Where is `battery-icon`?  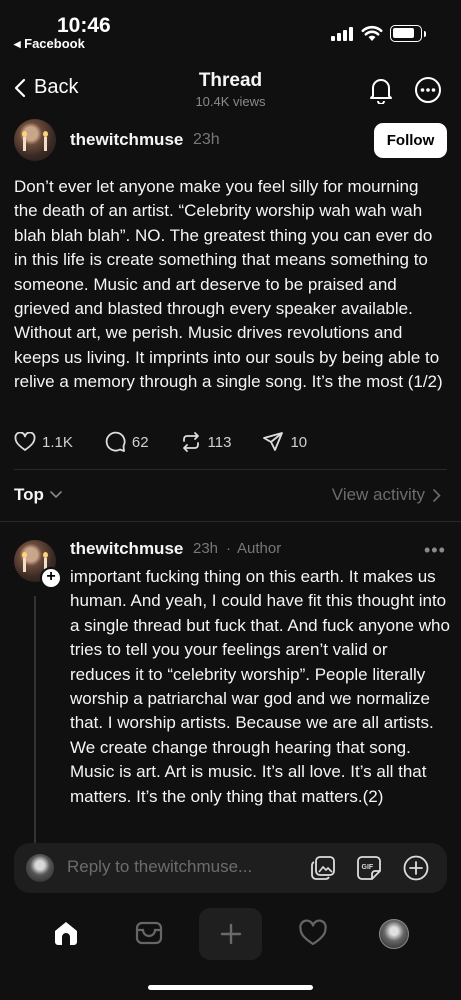 battery-icon is located at coordinates (408, 33).